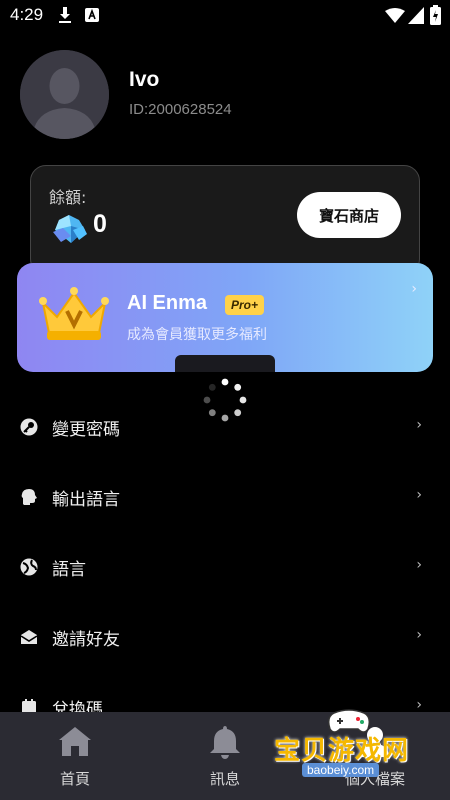 This screenshot has width=450, height=800. Describe the element at coordinates (342, 751) in the screenshot. I see `watermark-title: 宝贝游戏网` at that location.